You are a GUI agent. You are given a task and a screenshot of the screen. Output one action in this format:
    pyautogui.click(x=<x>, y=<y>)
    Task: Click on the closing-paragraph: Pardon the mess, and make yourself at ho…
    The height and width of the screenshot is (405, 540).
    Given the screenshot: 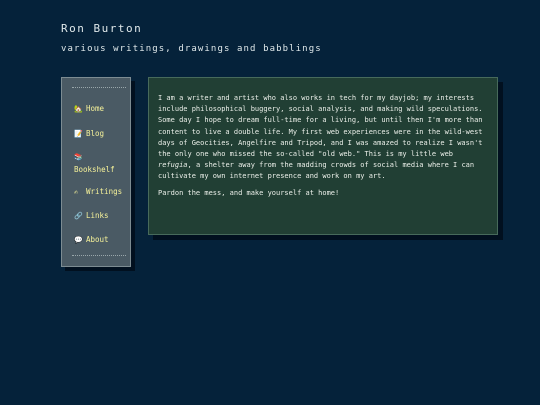 What is the action you would take?
    pyautogui.click(x=249, y=192)
    